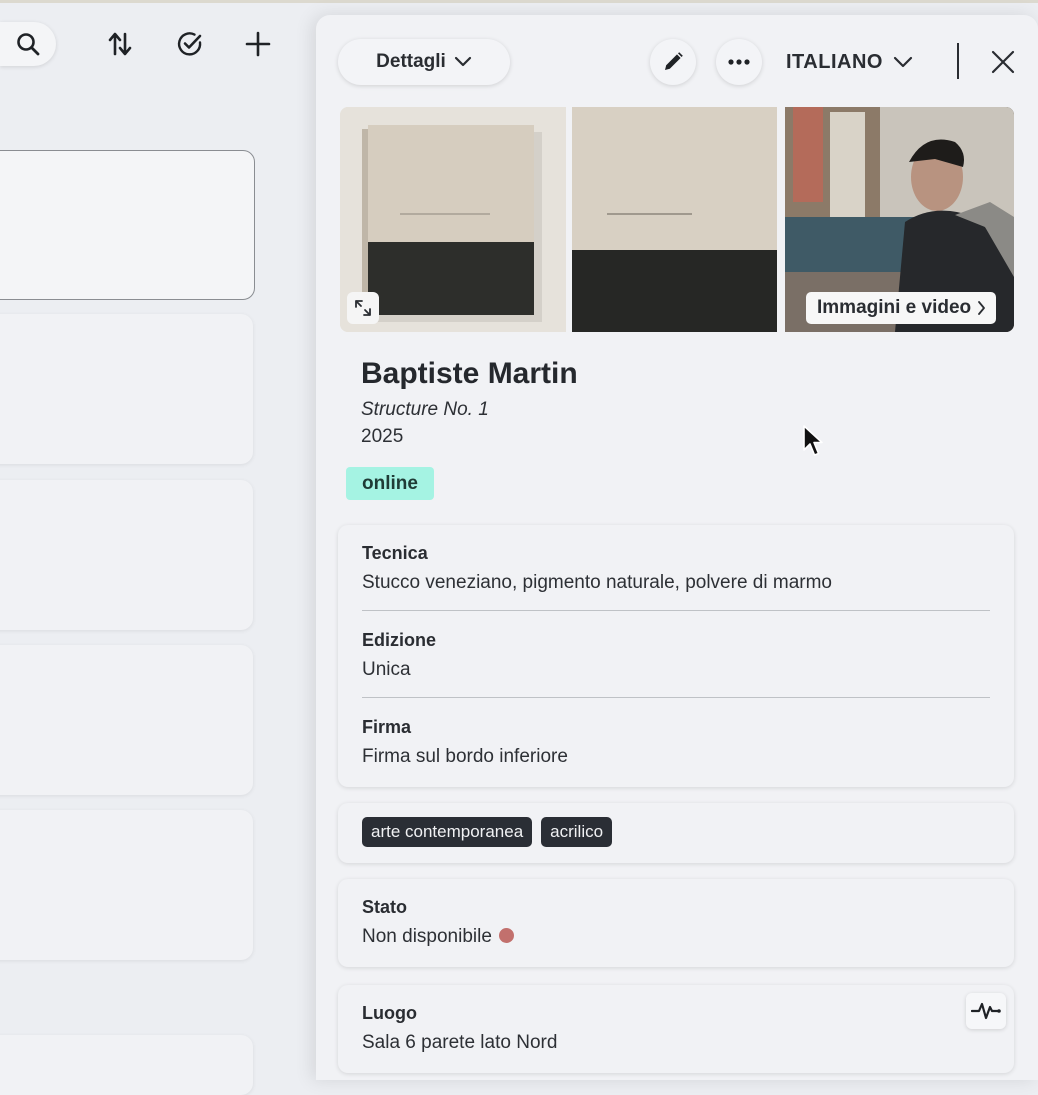 This screenshot has height=1095, width=1038. Describe the element at coordinates (384, 907) in the screenshot. I see `property-label: Stato` at that location.